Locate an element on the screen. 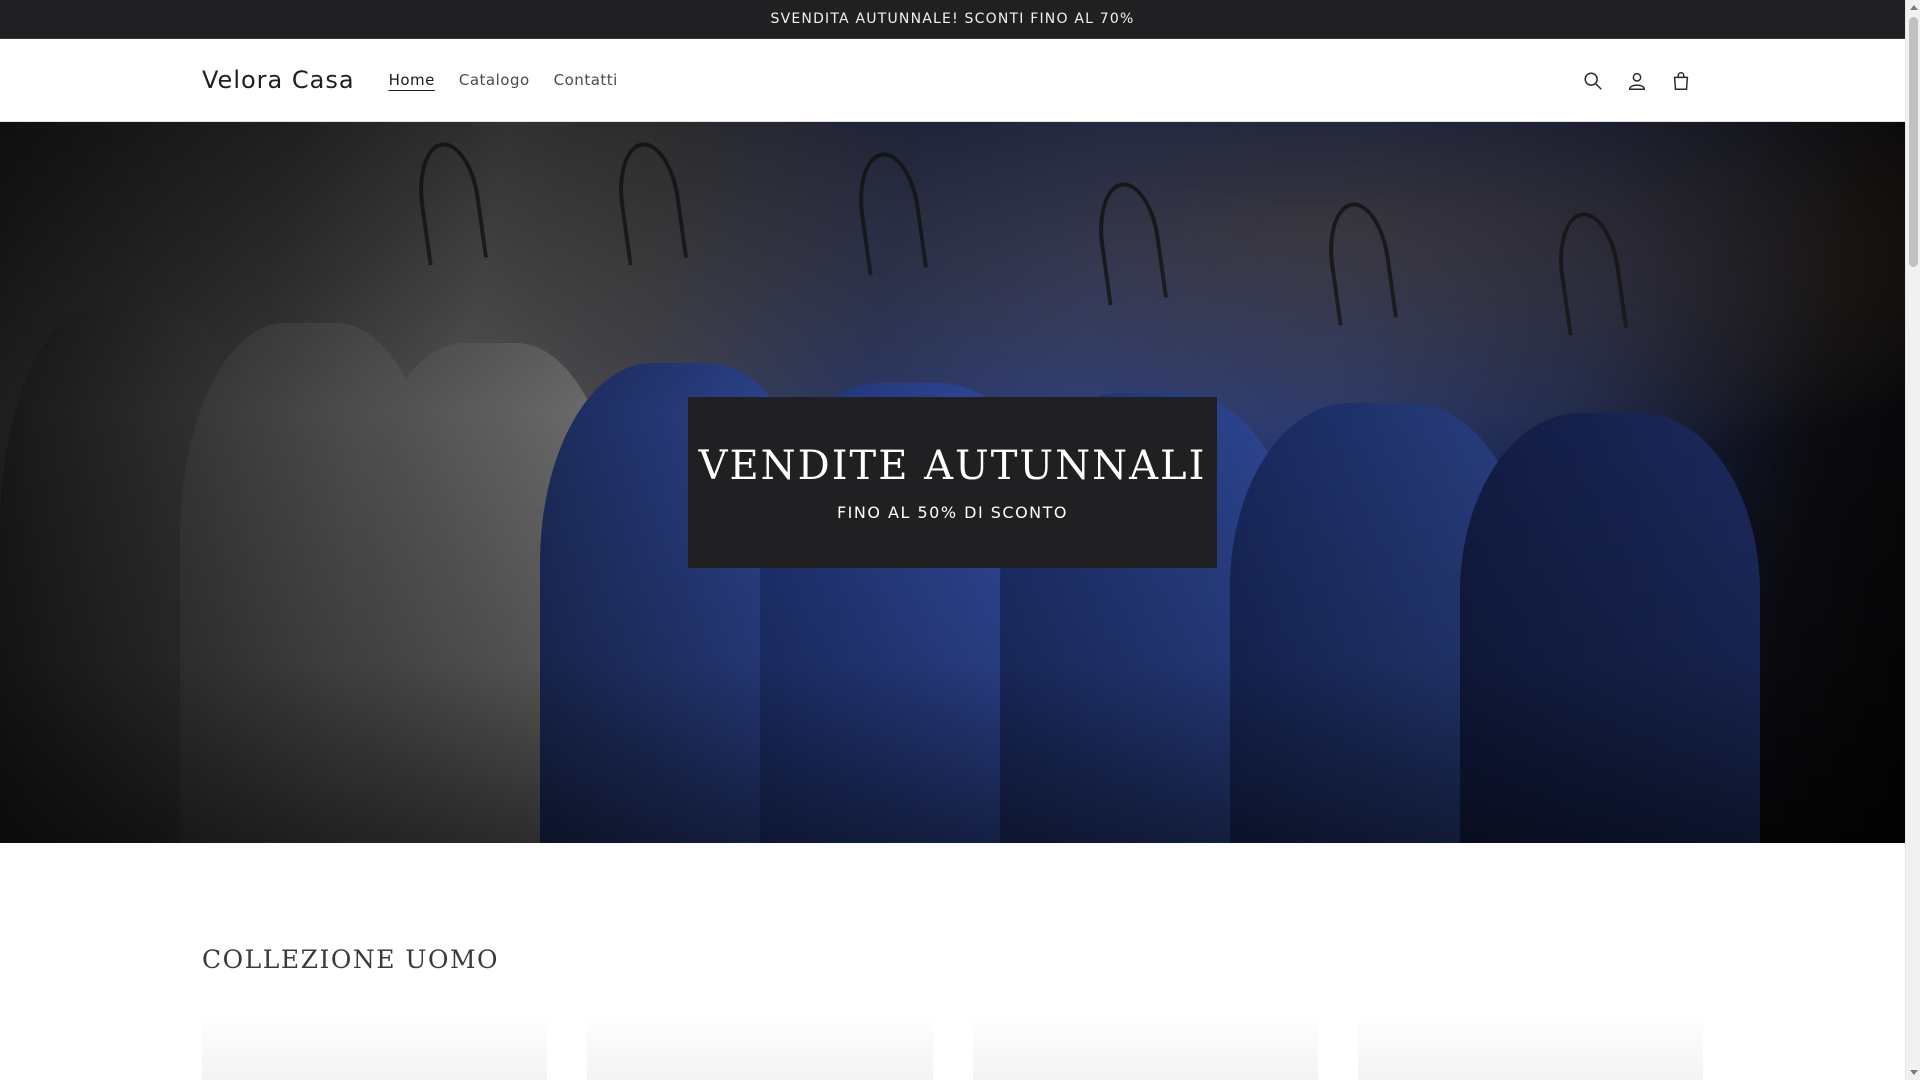  search-icon is located at coordinates (1593, 81).